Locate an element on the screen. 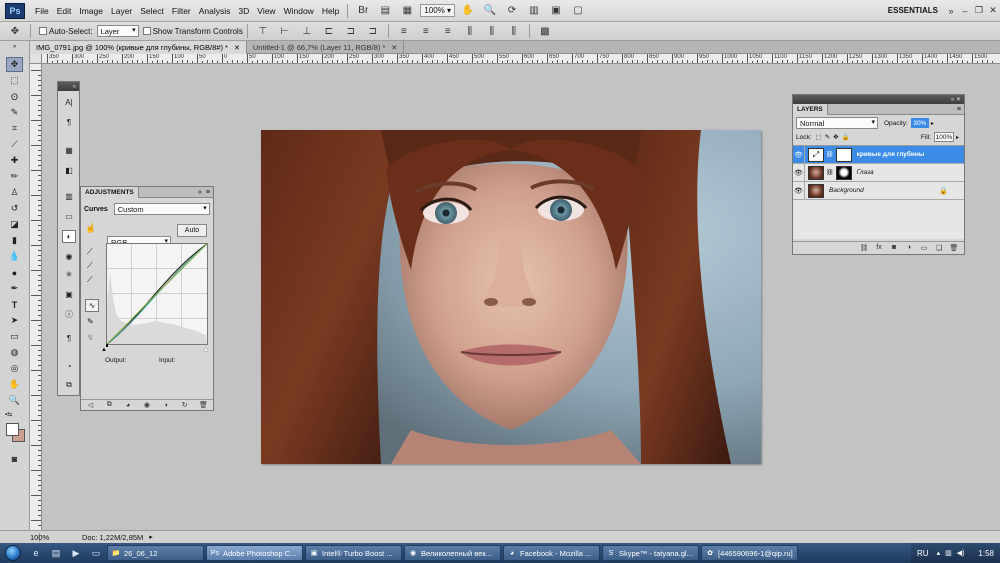 The width and height of the screenshot is (1000, 563). show-desktop-icon: ▭ is located at coordinates (96, 553).